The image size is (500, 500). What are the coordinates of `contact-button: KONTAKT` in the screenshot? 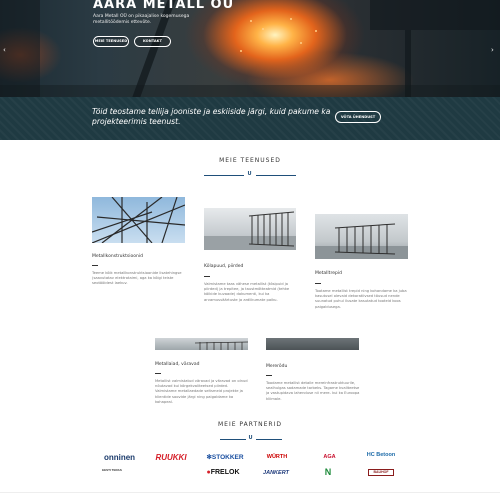 It's located at (152, 41).